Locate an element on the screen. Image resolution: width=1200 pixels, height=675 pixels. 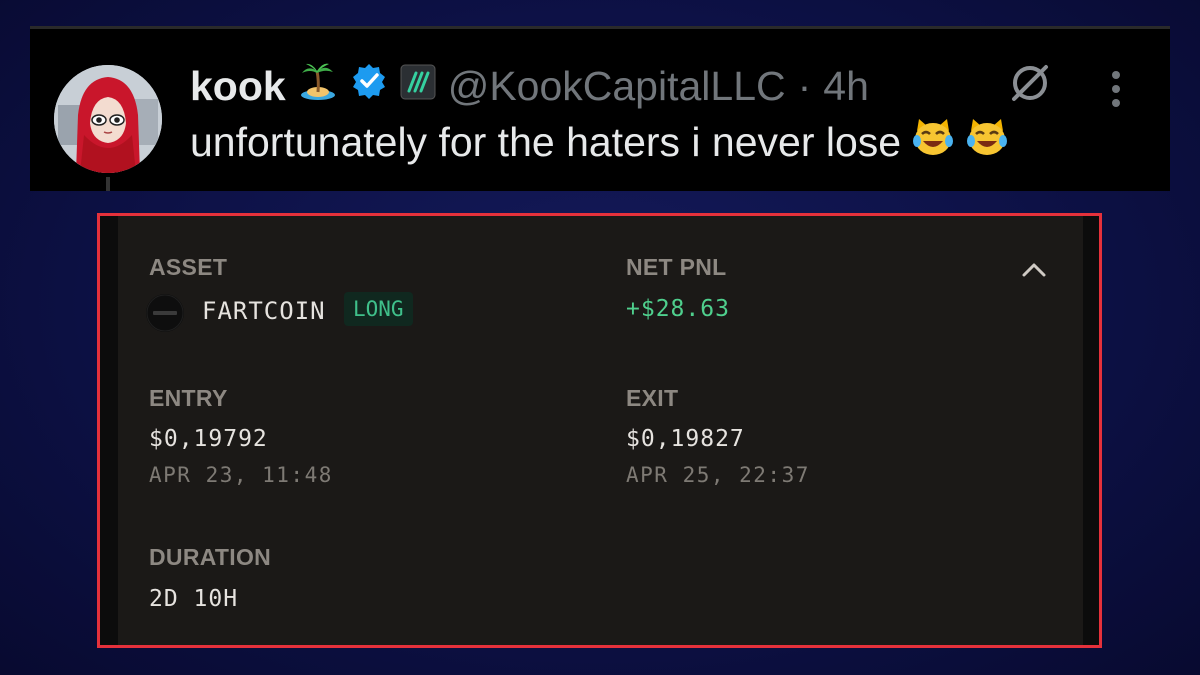
thread-line is located at coordinates (108, 184).